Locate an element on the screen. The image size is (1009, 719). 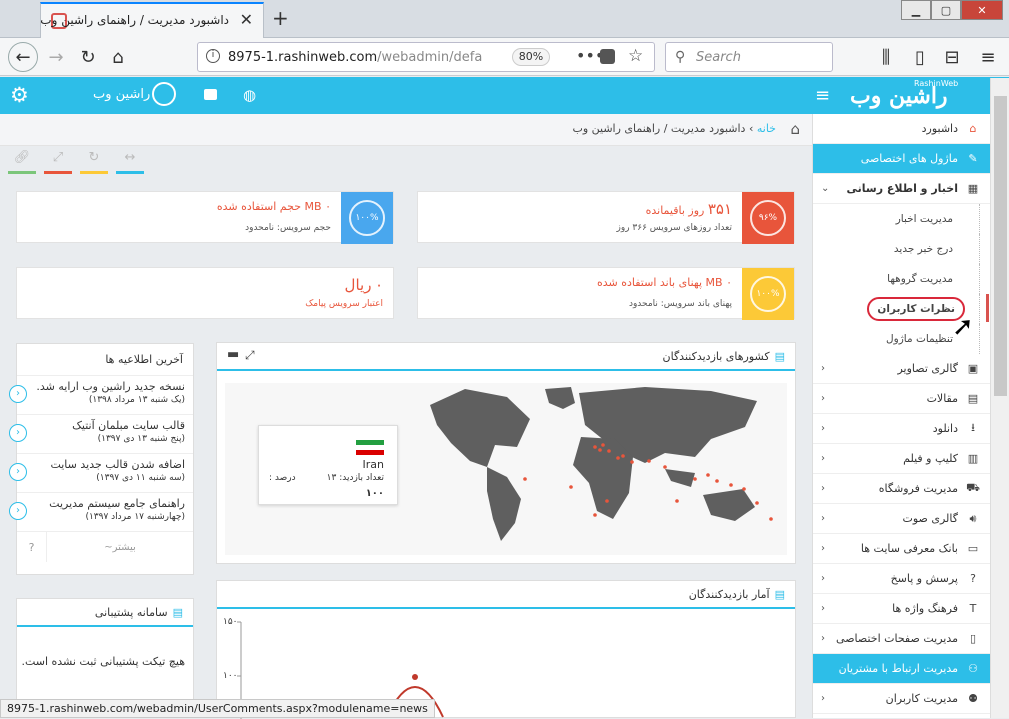
more-link: بیشتر~ is located at coordinates (120, 547).